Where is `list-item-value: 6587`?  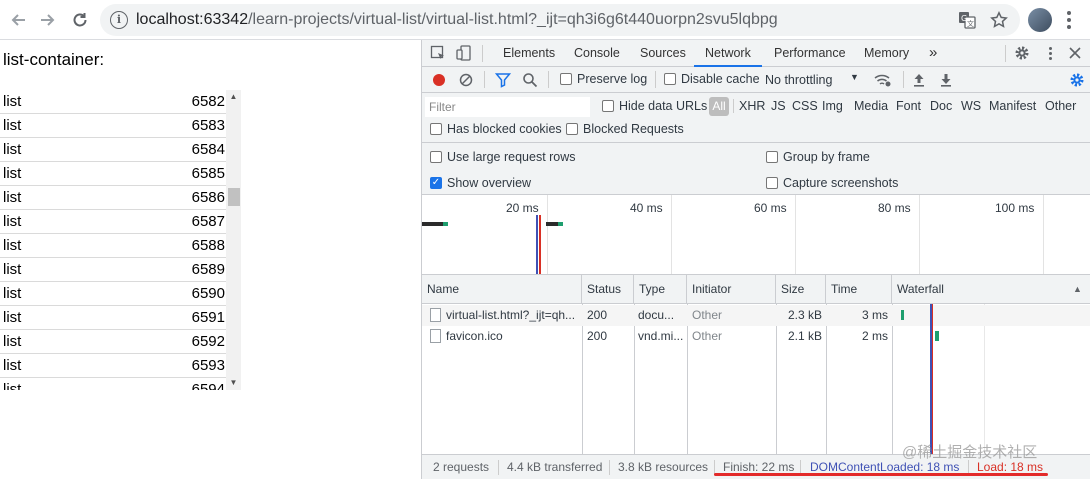 list-item-value: 6587 is located at coordinates (208, 221).